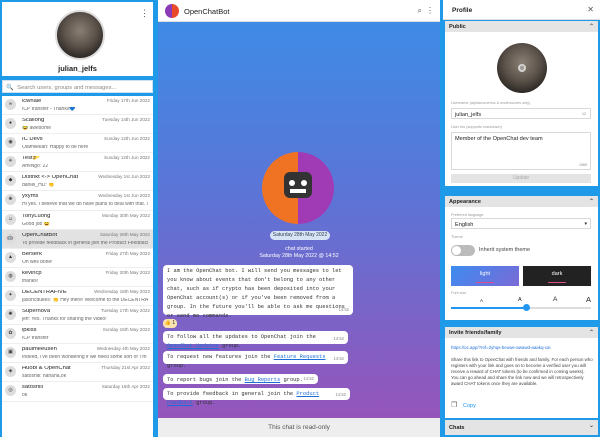 The image size is (600, 437). Describe the element at coordinates (469, 406) in the screenshot. I see `copy-button: Copy` at that location.